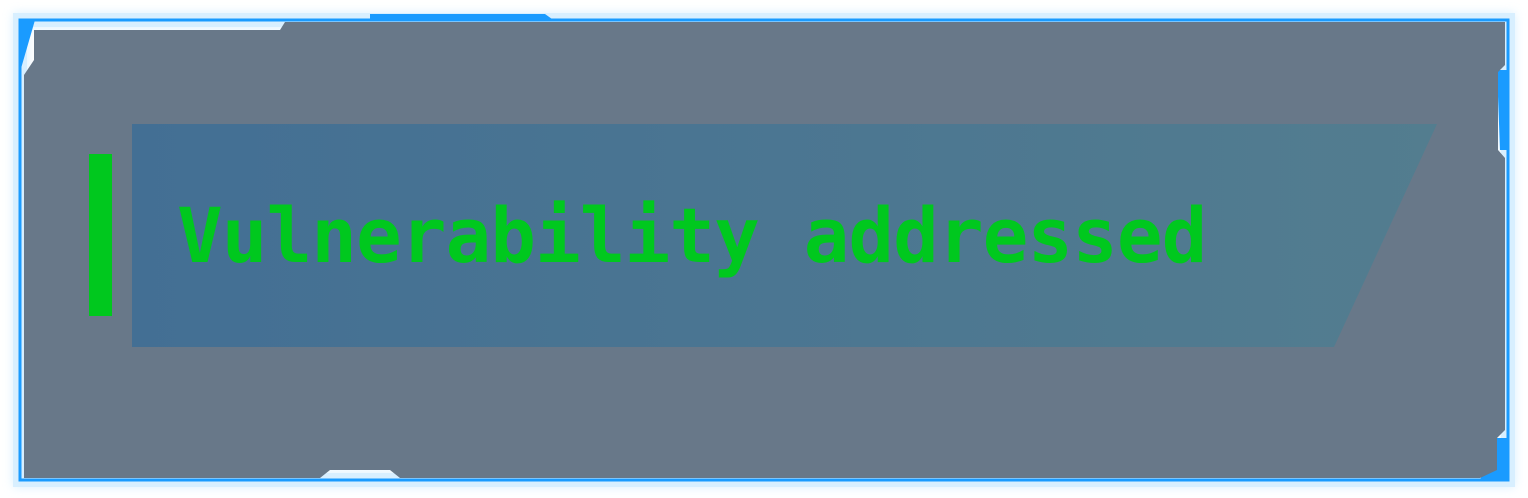 The width and height of the screenshot is (1528, 498). I want to click on notification-message: Vulnerability addressed, so click(692, 235).